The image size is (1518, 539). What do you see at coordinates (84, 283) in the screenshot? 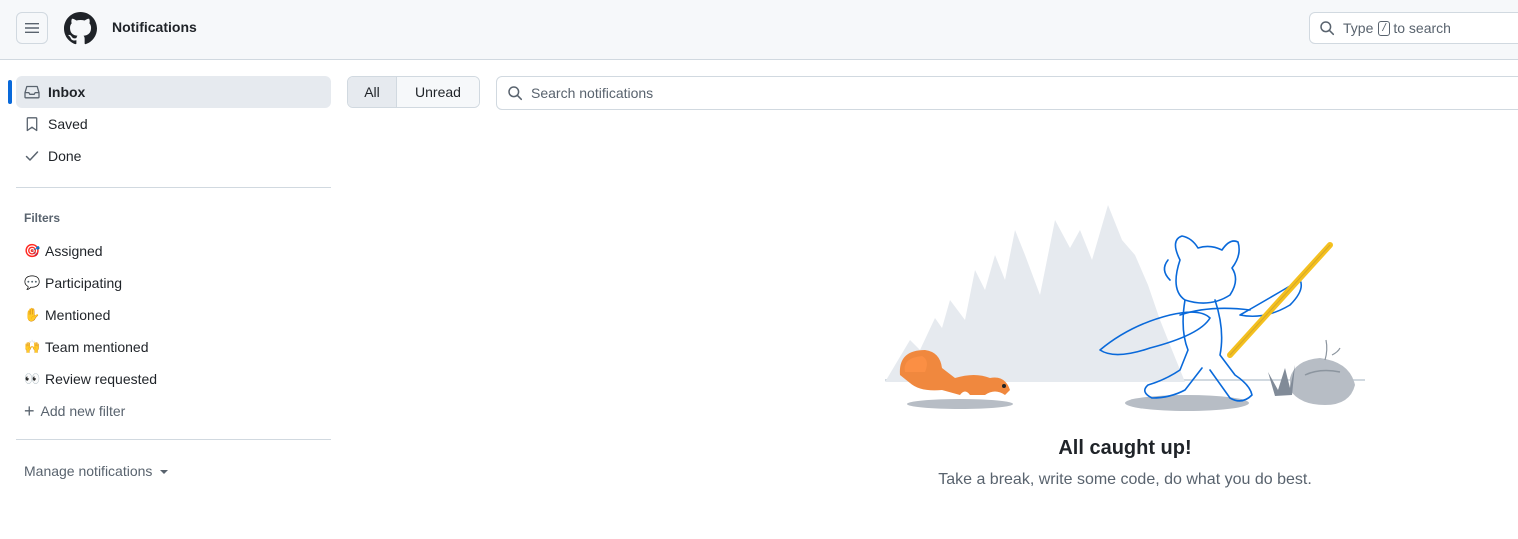
I see `filter-label: Participating` at bounding box center [84, 283].